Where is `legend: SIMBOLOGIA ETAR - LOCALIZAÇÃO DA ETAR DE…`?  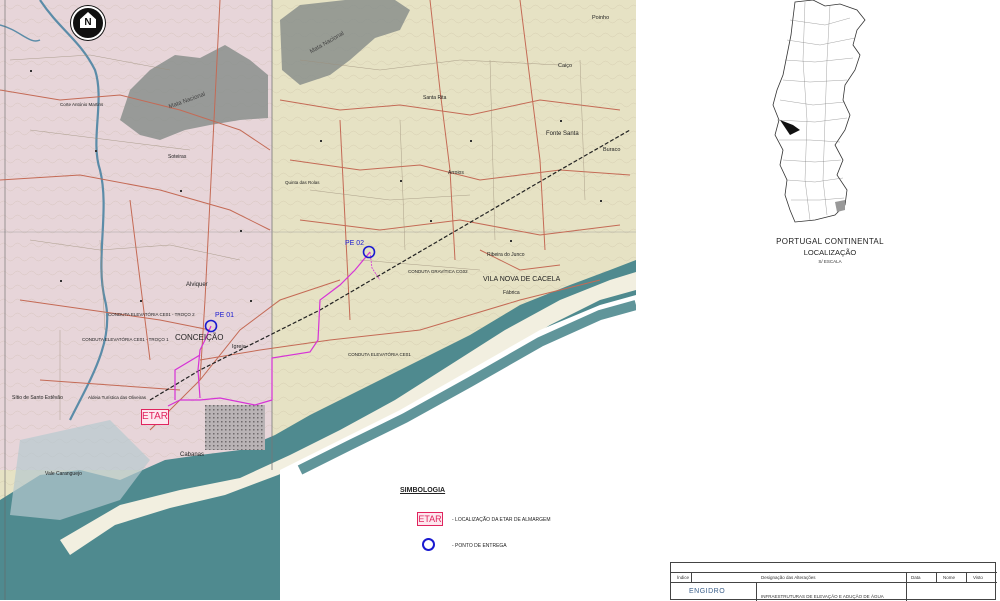 legend: SIMBOLOGIA ETAR - LOCALIZAÇÃO DA ETAR DE… is located at coordinates (500, 520).